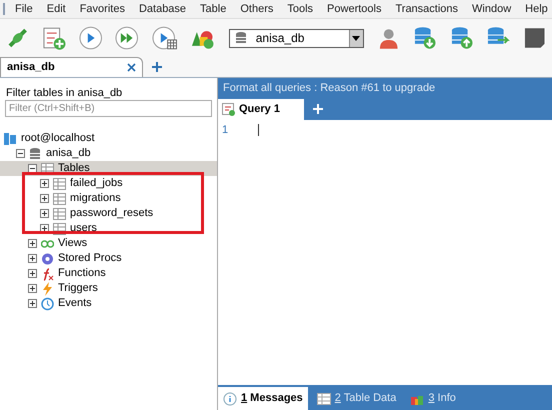  Describe the element at coordinates (54, 38) in the screenshot. I see `new-table-icon` at that location.